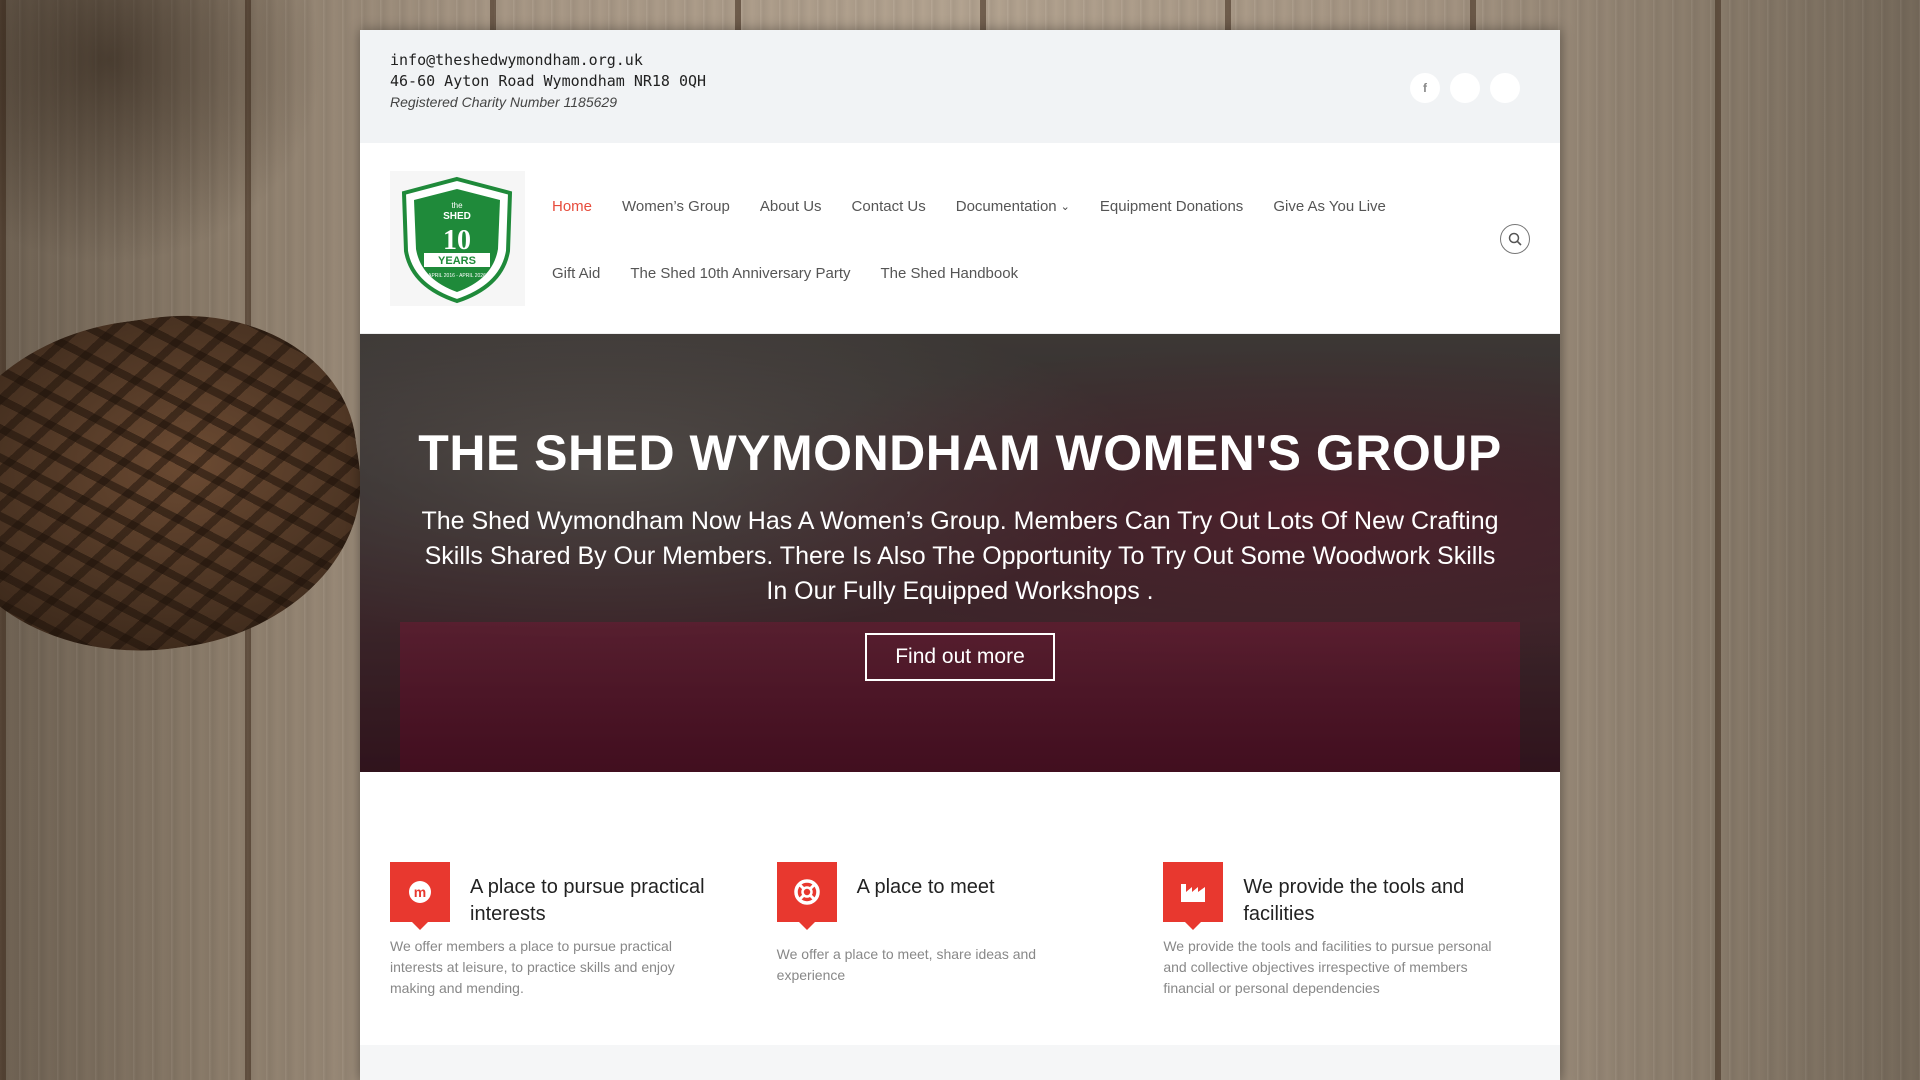 This screenshot has height=1080, width=1920. I want to click on charity-number: Registered Charity Number 1185629, so click(503, 102).